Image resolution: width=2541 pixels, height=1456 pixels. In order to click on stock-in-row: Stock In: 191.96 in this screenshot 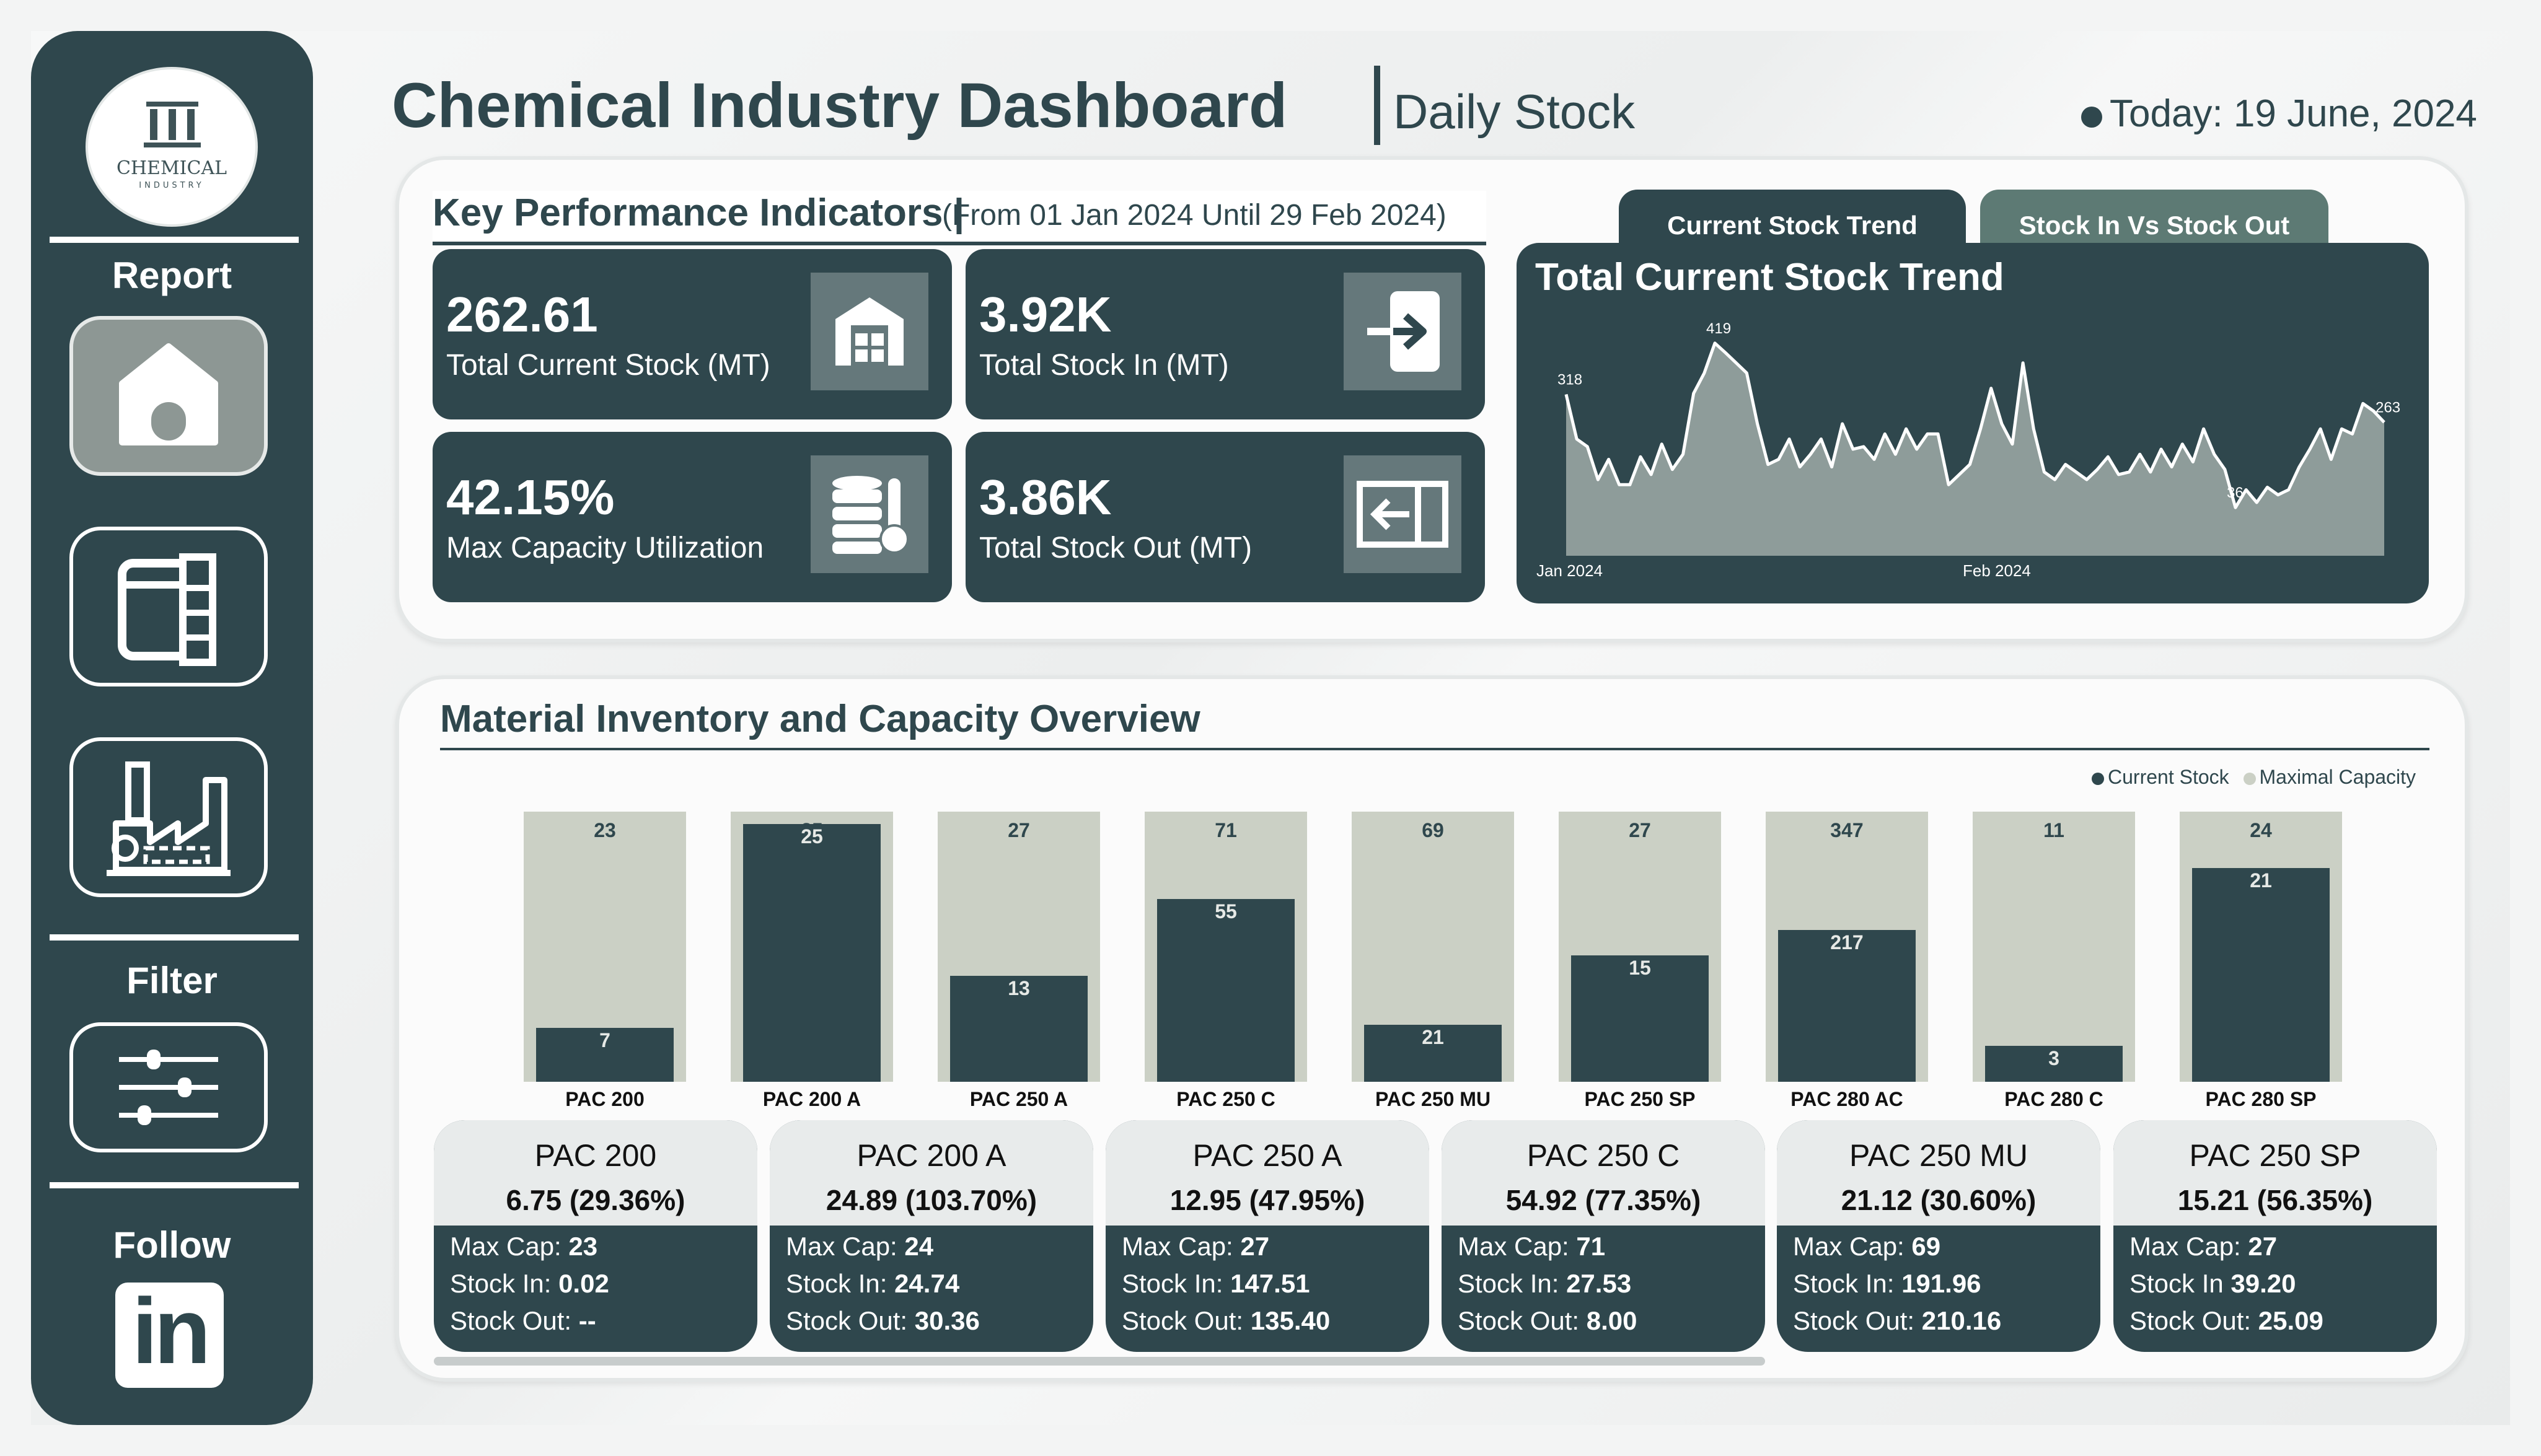, I will do `click(1887, 1284)`.